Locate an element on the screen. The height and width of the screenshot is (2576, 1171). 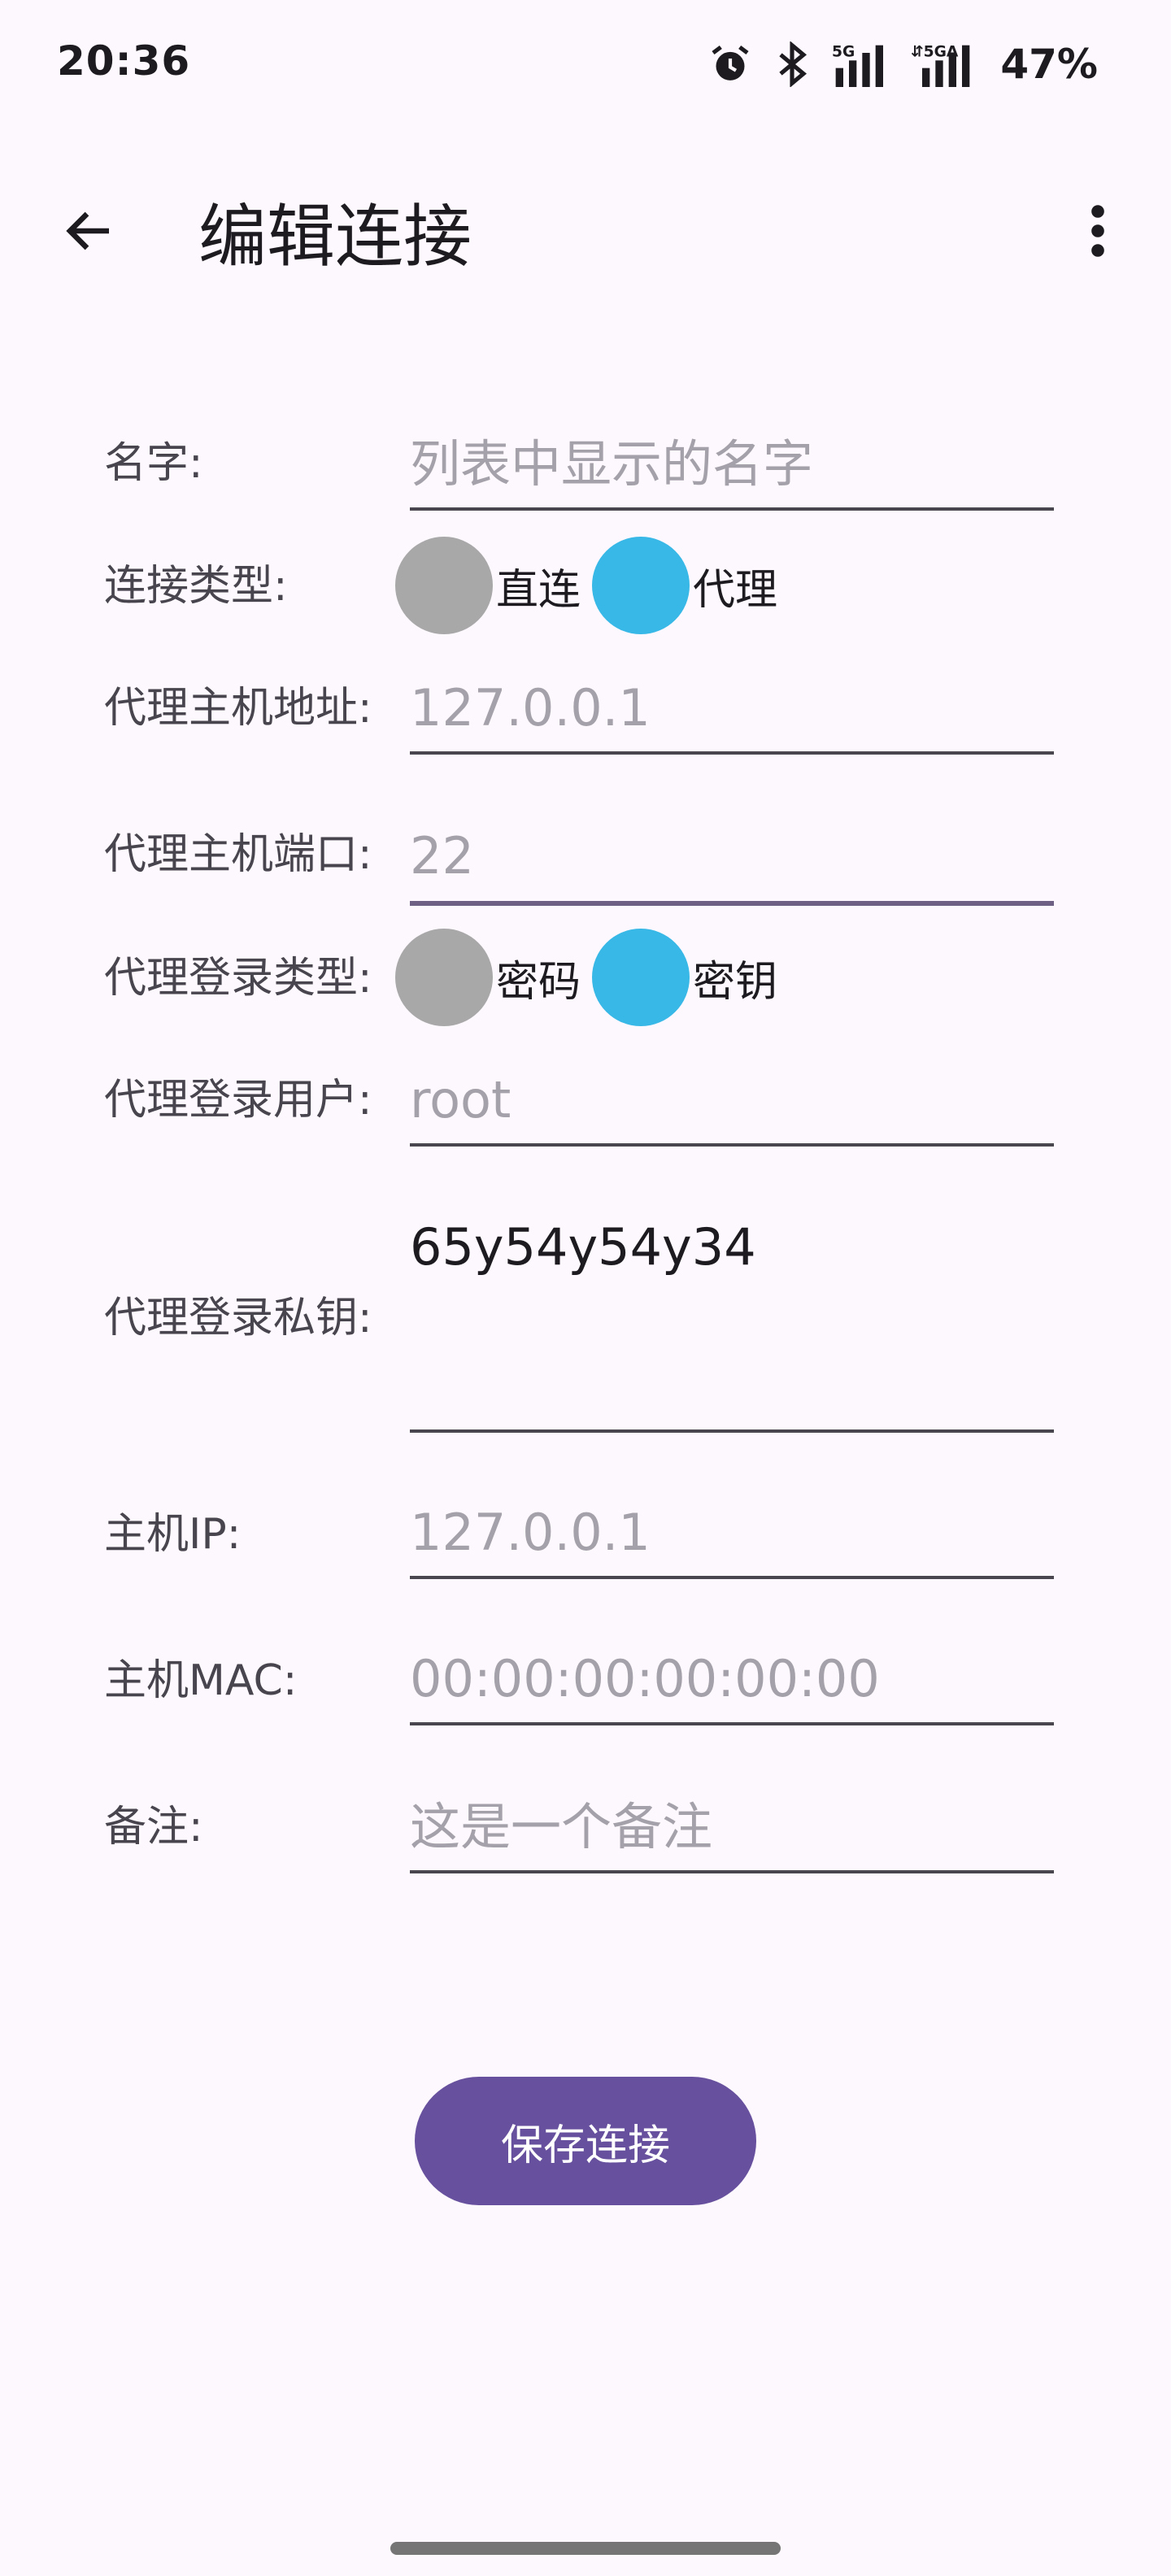
host-mac-underline is located at coordinates (732, 1724).